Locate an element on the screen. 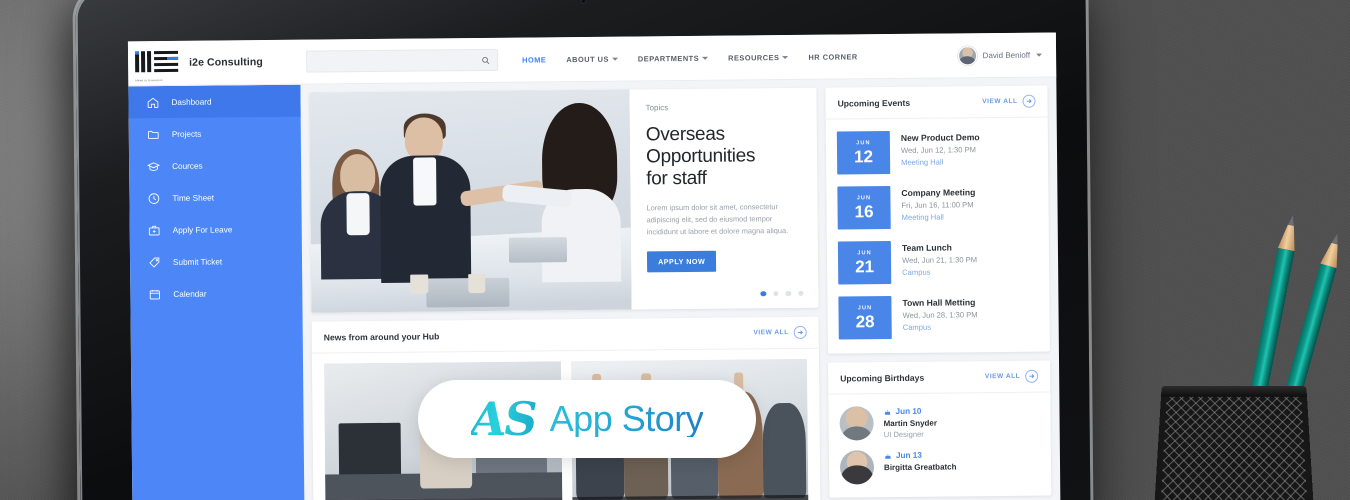 Image resolution: width=1350 pixels, height=500 pixels. nav-label: DEPARTMENTS is located at coordinates (668, 58).